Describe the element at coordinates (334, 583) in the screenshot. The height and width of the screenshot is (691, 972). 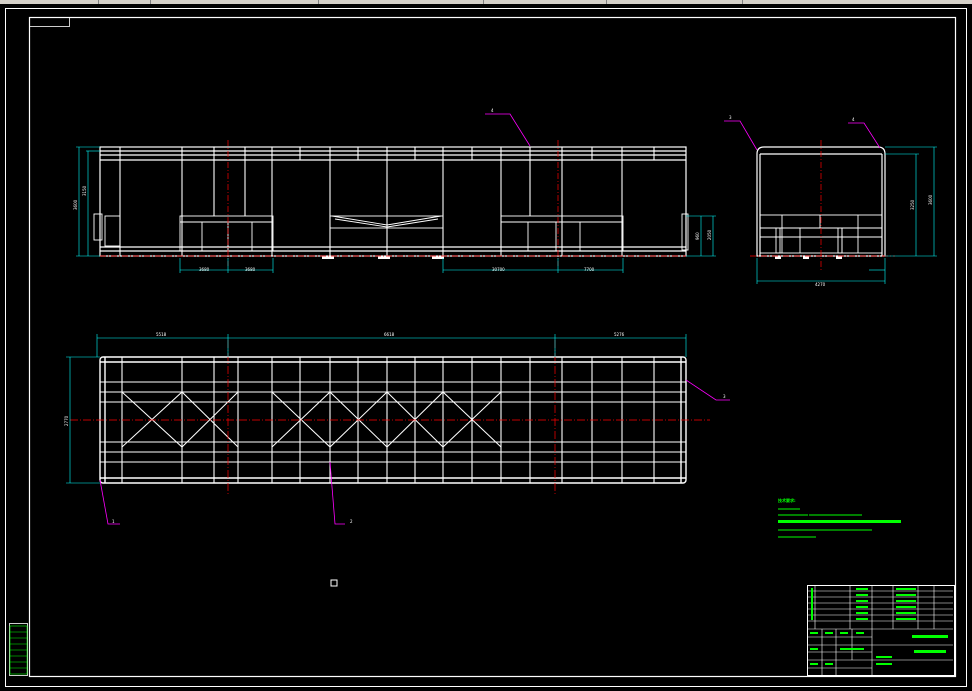
I see `pickbox-icon` at that location.